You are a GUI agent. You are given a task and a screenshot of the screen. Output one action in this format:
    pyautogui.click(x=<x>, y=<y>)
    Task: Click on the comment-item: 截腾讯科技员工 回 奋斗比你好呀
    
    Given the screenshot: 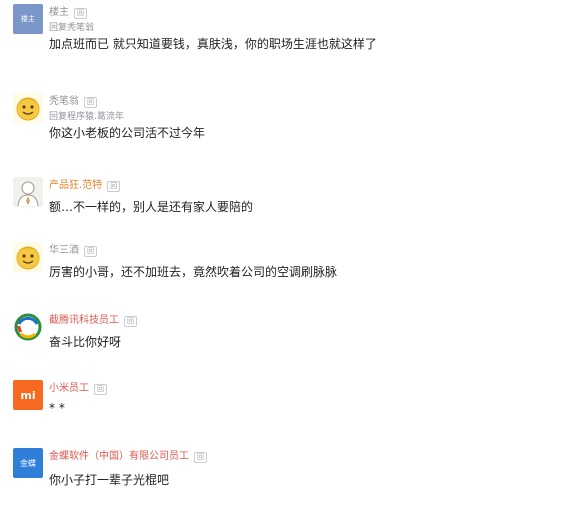 What is the action you would take?
    pyautogui.click(x=290, y=343)
    